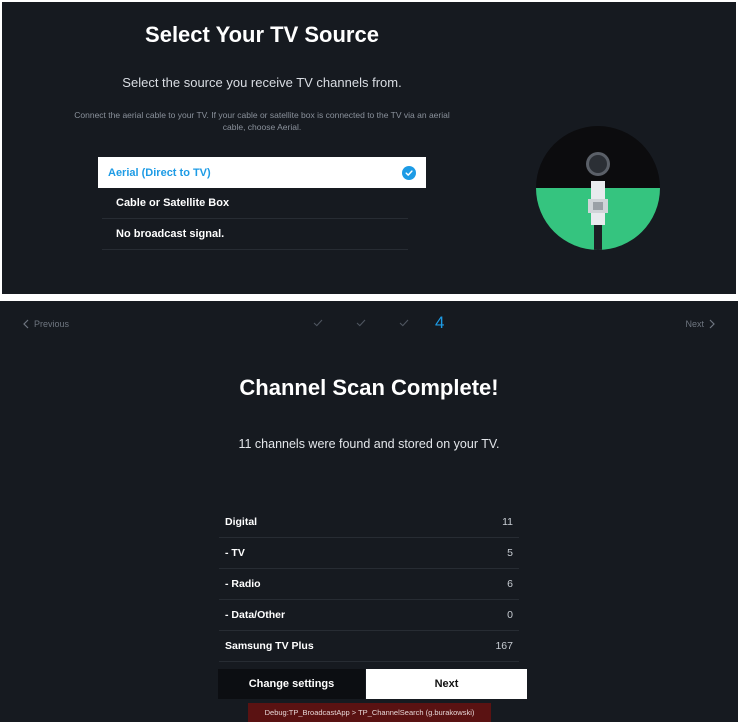 The height and width of the screenshot is (722, 738). What do you see at coordinates (510, 553) in the screenshot?
I see `result-value: 5` at bounding box center [510, 553].